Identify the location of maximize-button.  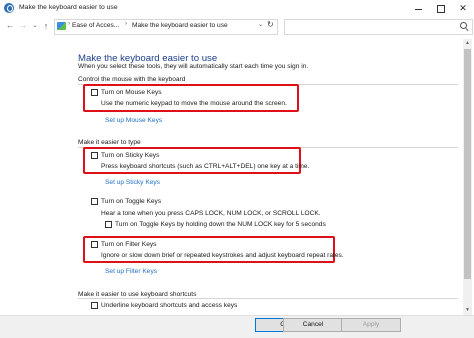
(441, 8).